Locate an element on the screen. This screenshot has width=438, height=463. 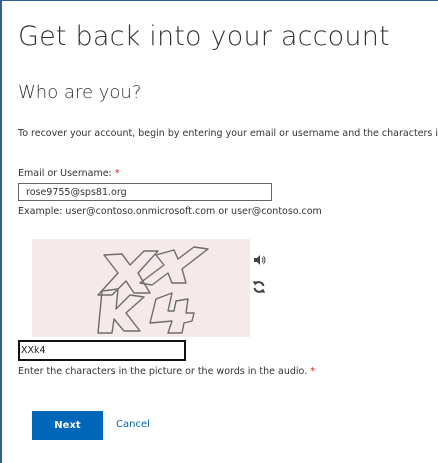
captcha-distorted-text is located at coordinates (153, 290).